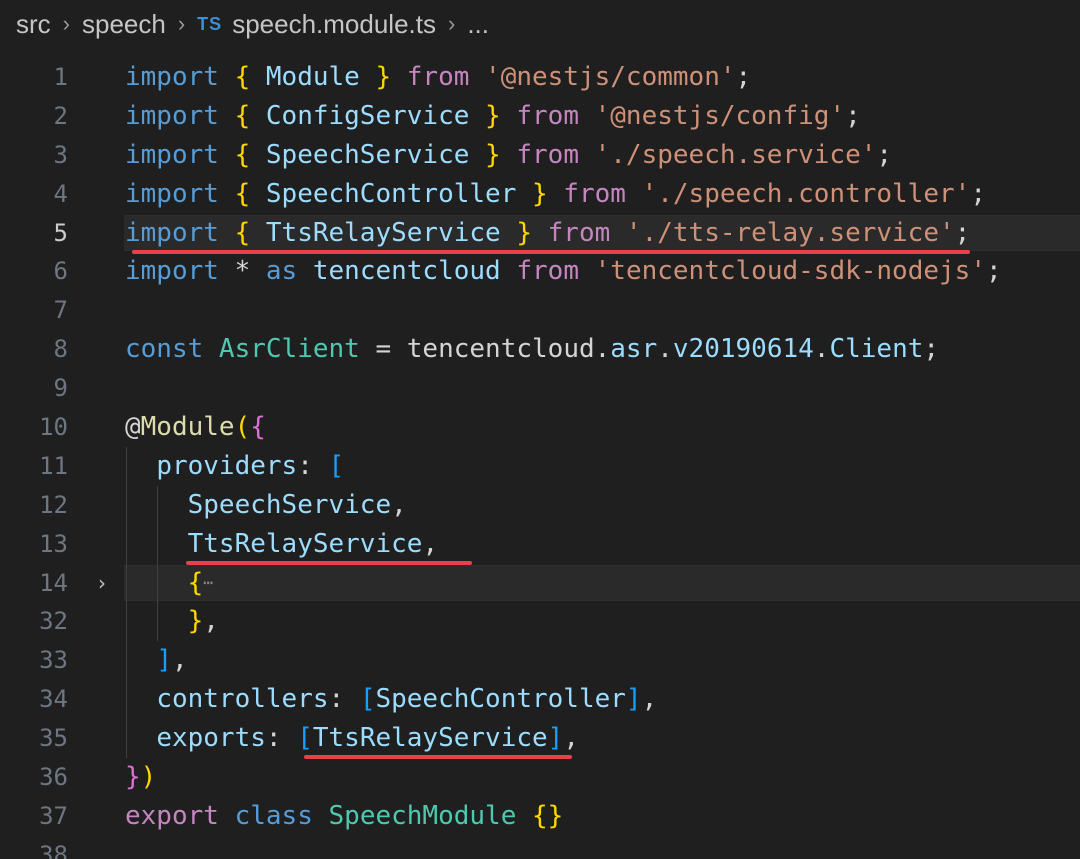  I want to click on line-number: 33, so click(53, 660).